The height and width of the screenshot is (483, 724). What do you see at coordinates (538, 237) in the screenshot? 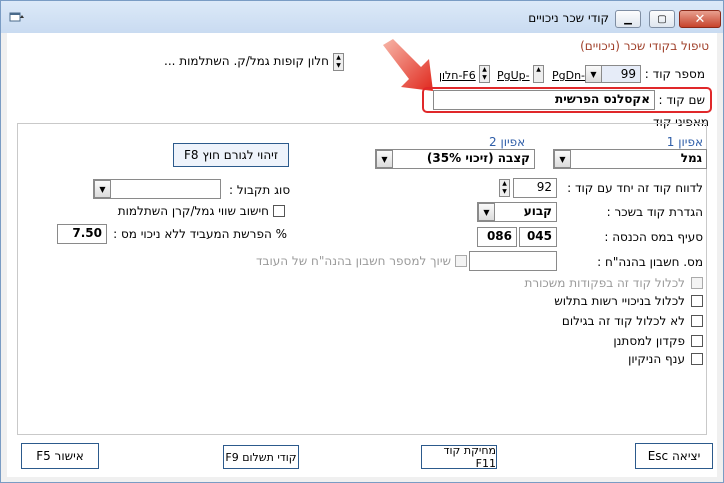
I see `tax-section-input-a: 045` at bounding box center [538, 237].